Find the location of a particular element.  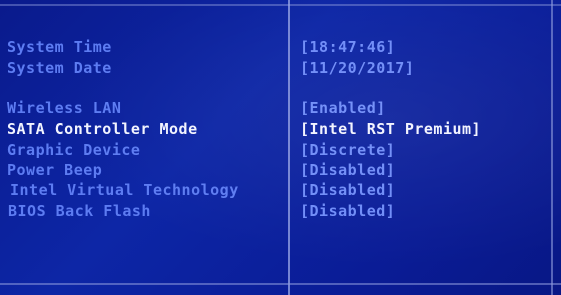

intel-virtual-technology-label: Intel Virtual Technology is located at coordinates (124, 190).